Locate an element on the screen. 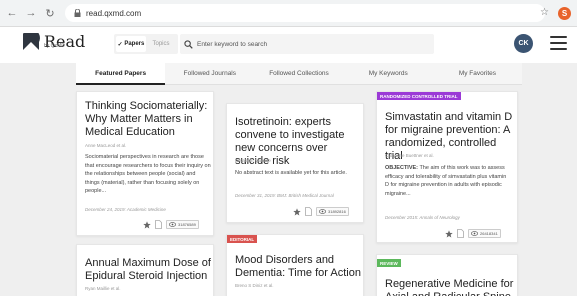 The width and height of the screenshot is (577, 296). paper-authors: Breno S Diniz et al. is located at coordinates (254, 285).